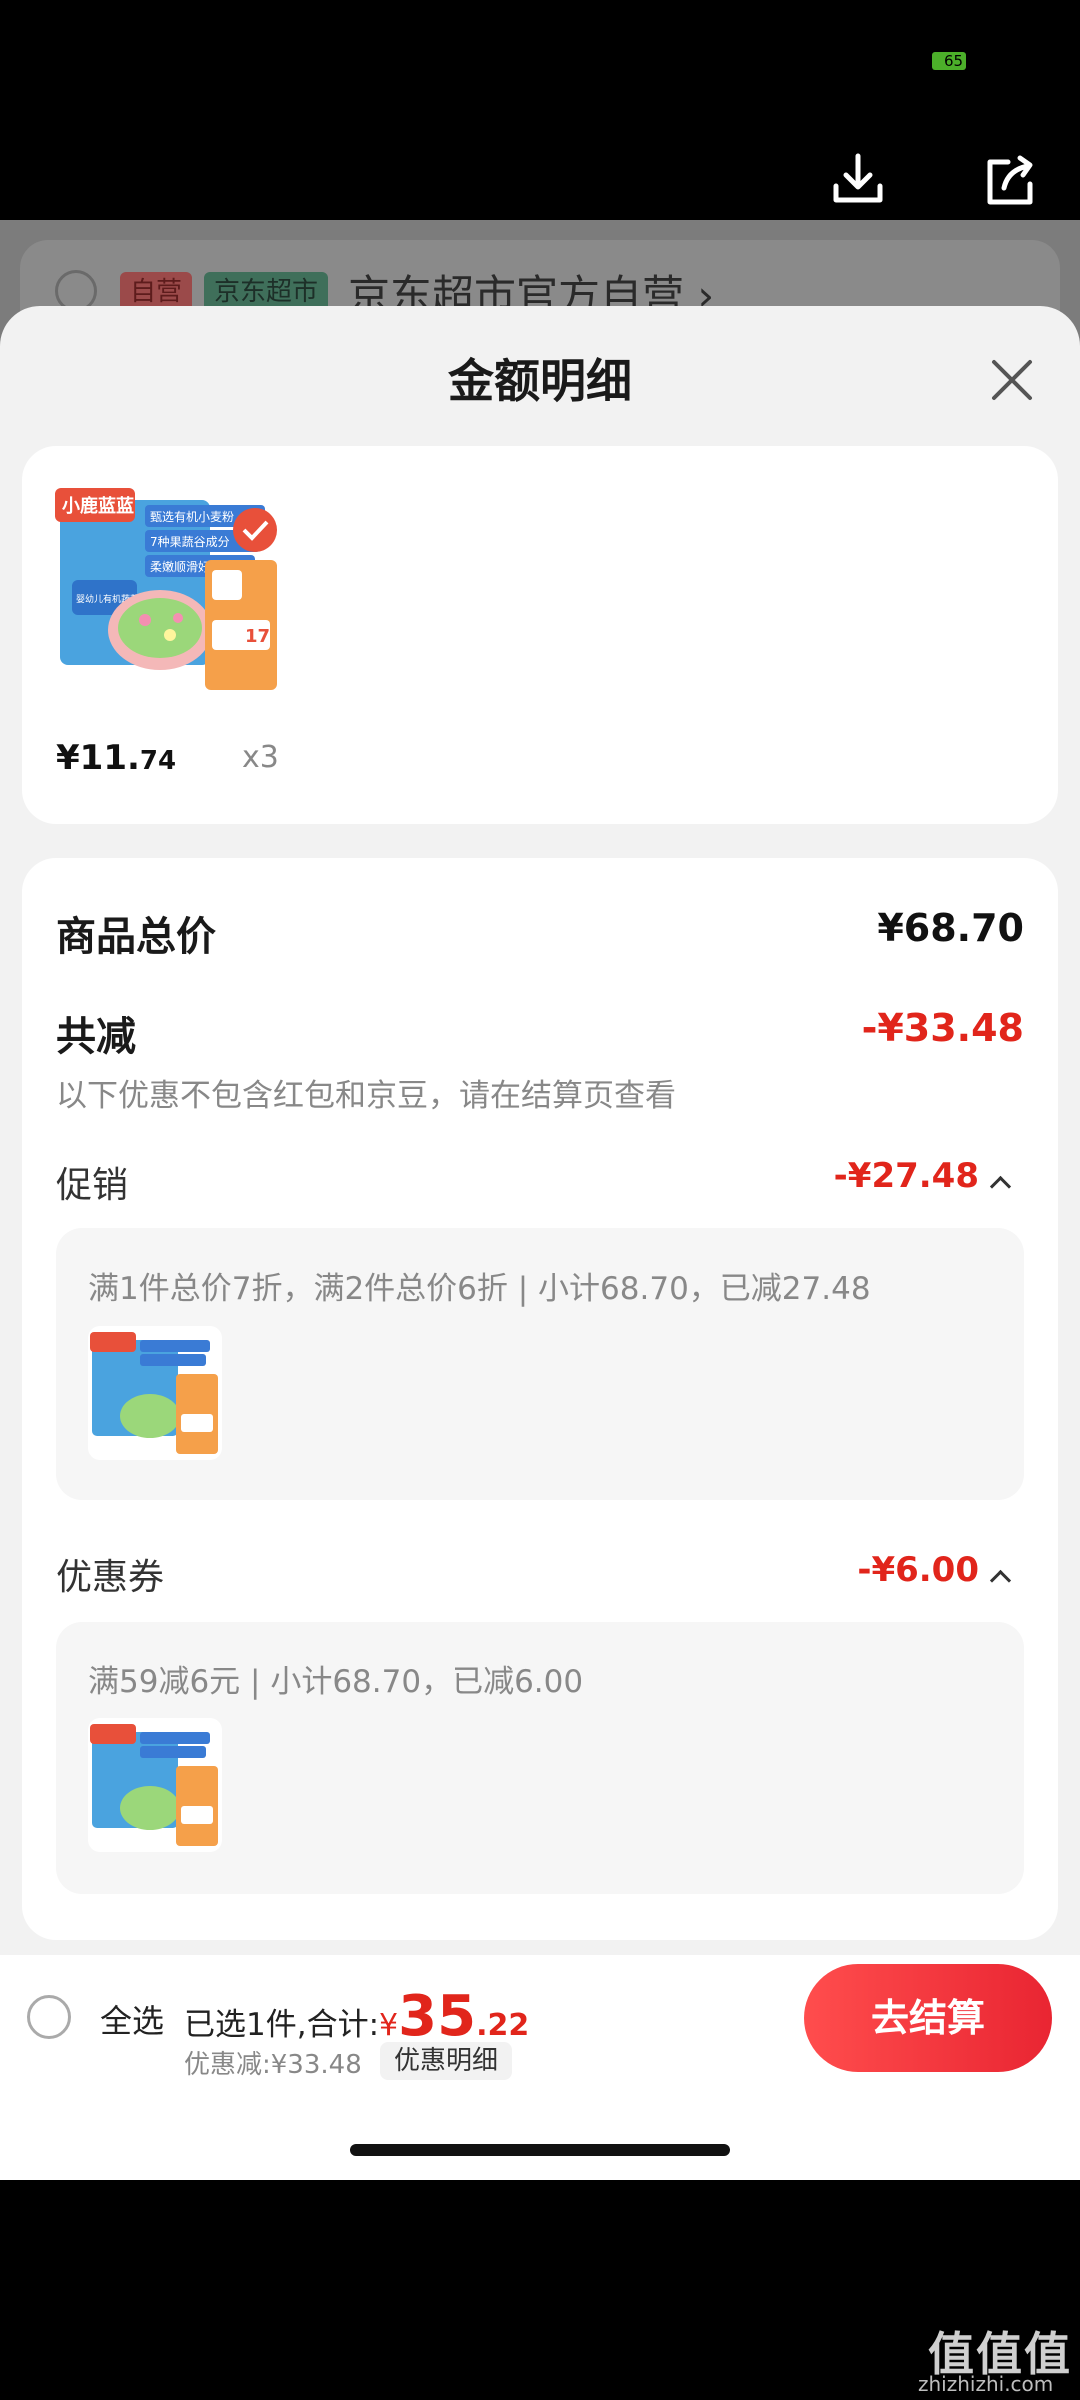 This screenshot has width=1080, height=2400. I want to click on total-value: ¥68.70, so click(950, 928).